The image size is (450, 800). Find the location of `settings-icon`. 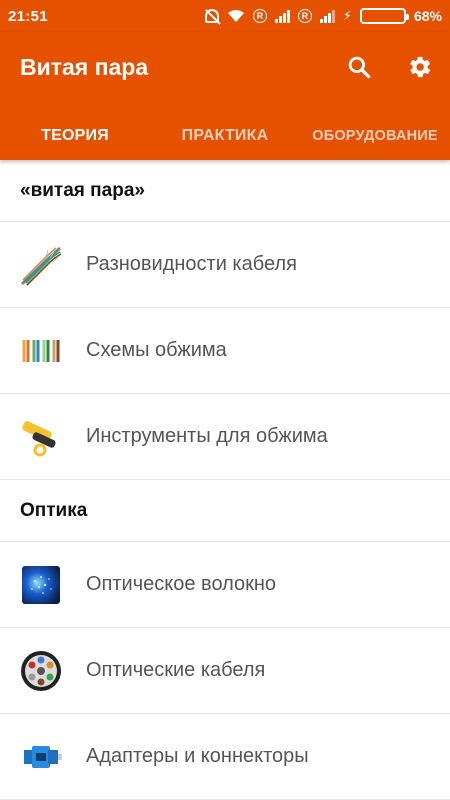

settings-icon is located at coordinates (420, 67).